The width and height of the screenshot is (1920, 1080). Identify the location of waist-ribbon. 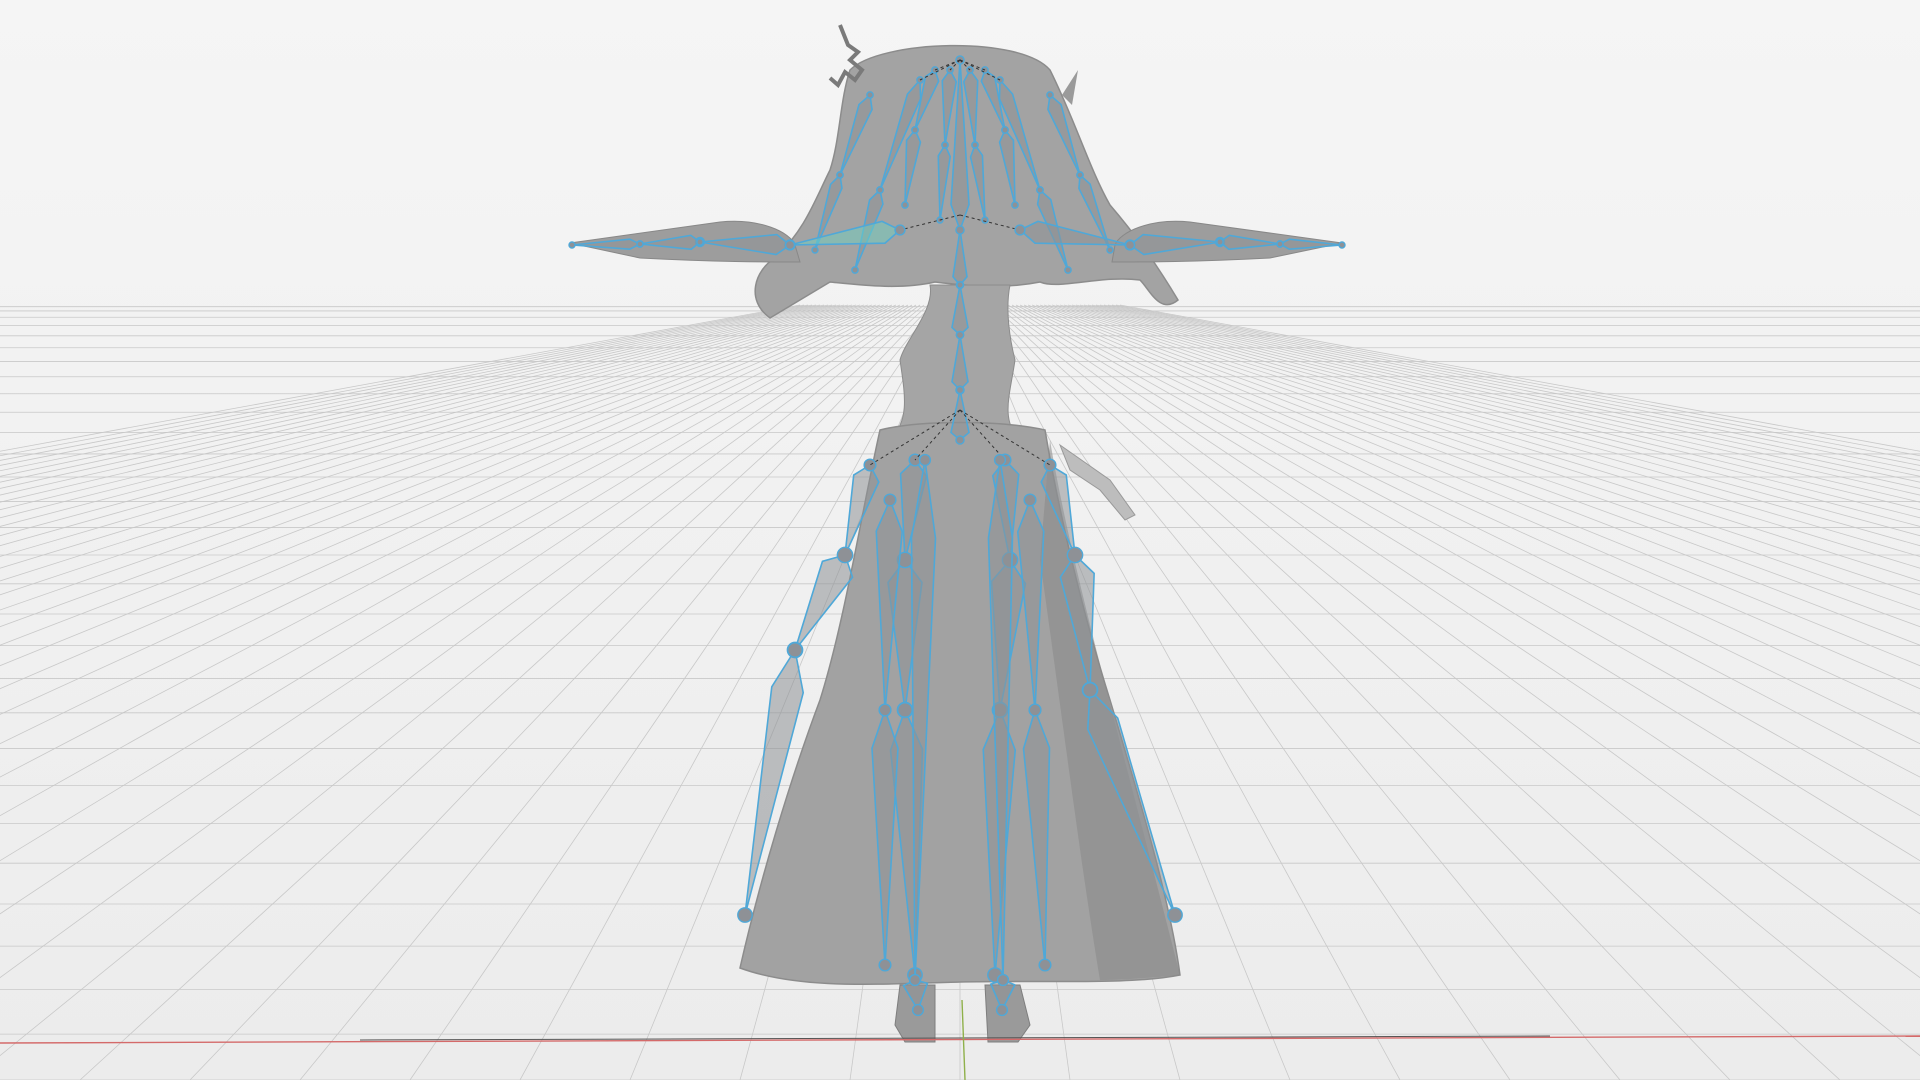
(1097, 482).